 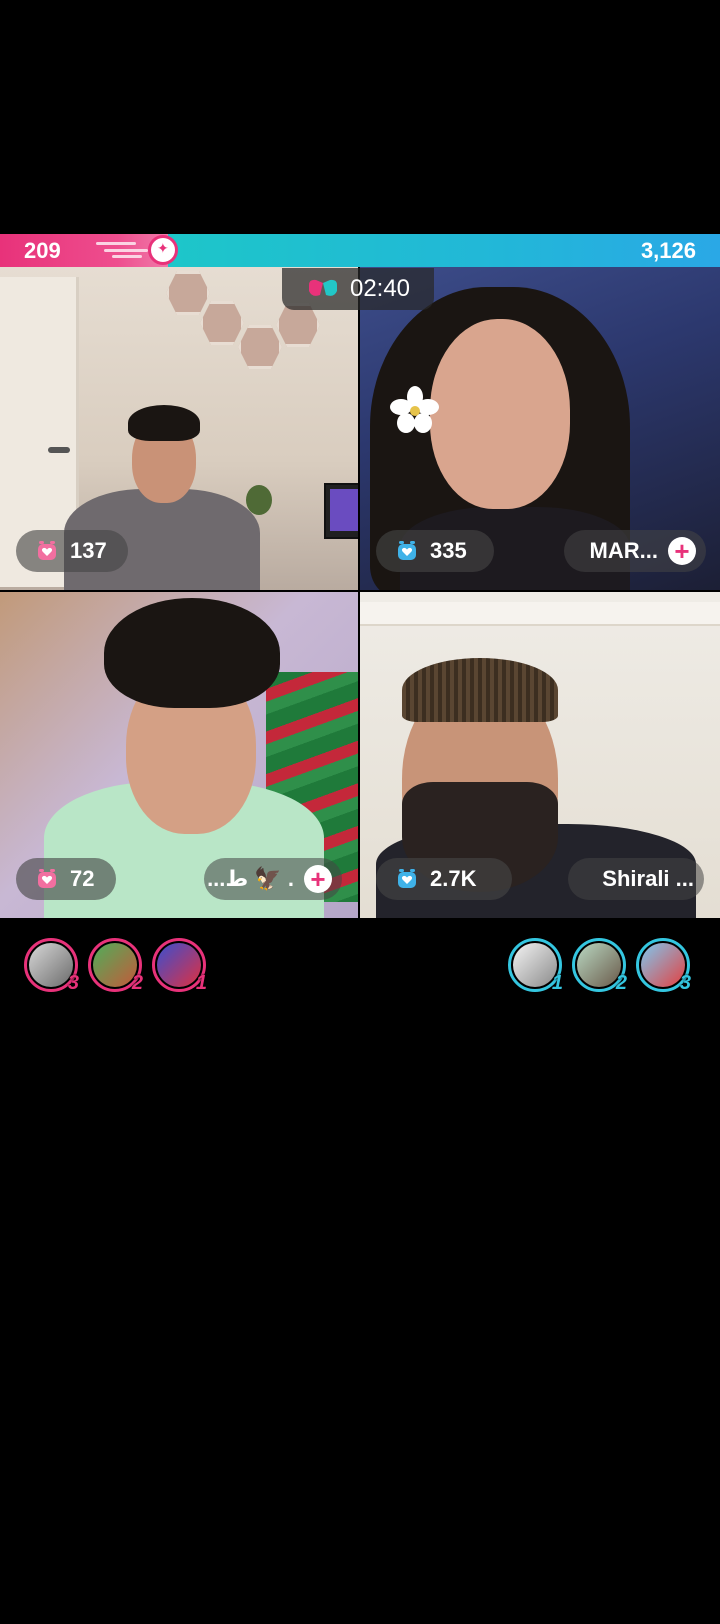 I want to click on guest-points: 2.7K, so click(x=453, y=878).